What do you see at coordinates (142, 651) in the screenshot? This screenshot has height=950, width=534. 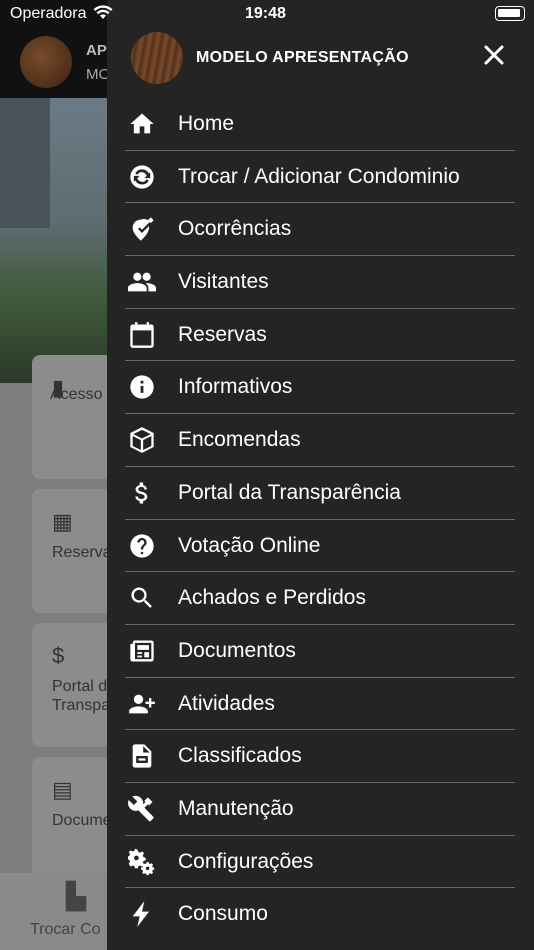 I see `newspaper-icon` at bounding box center [142, 651].